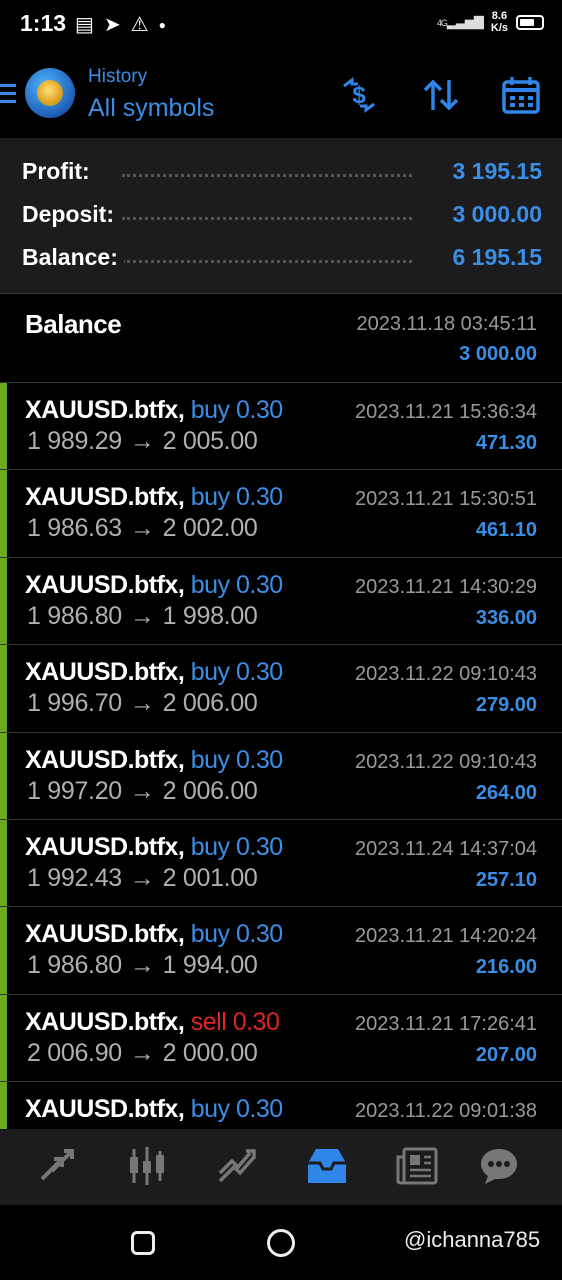 This screenshot has height=1280, width=562. Describe the element at coordinates (151, 108) in the screenshot. I see `symbol-filter: All symbols` at that location.